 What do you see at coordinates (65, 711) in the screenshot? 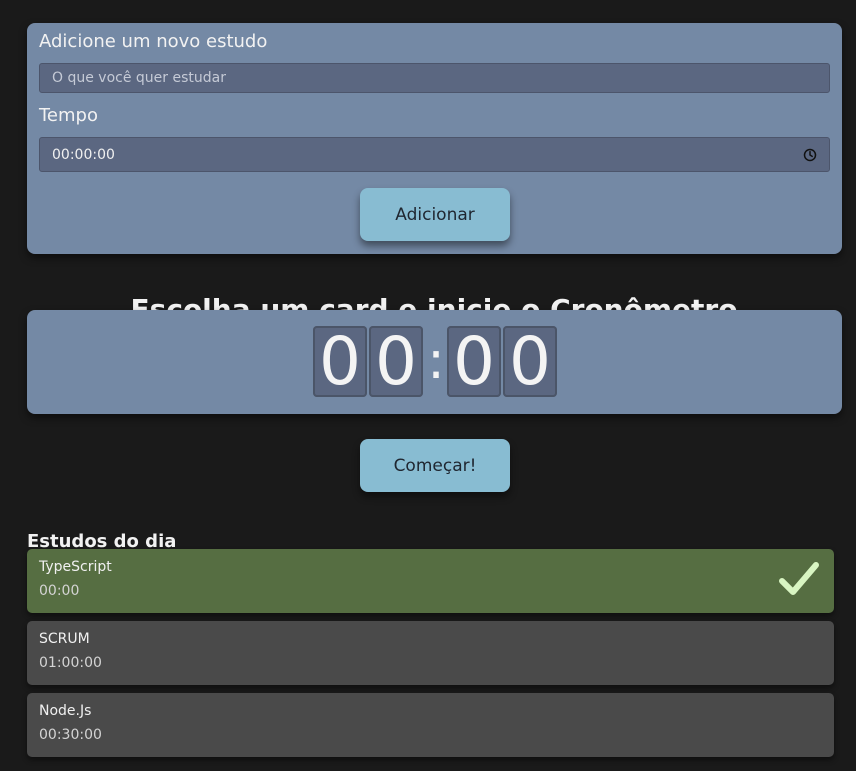
I see `study-item-name: Node.Js` at bounding box center [65, 711].